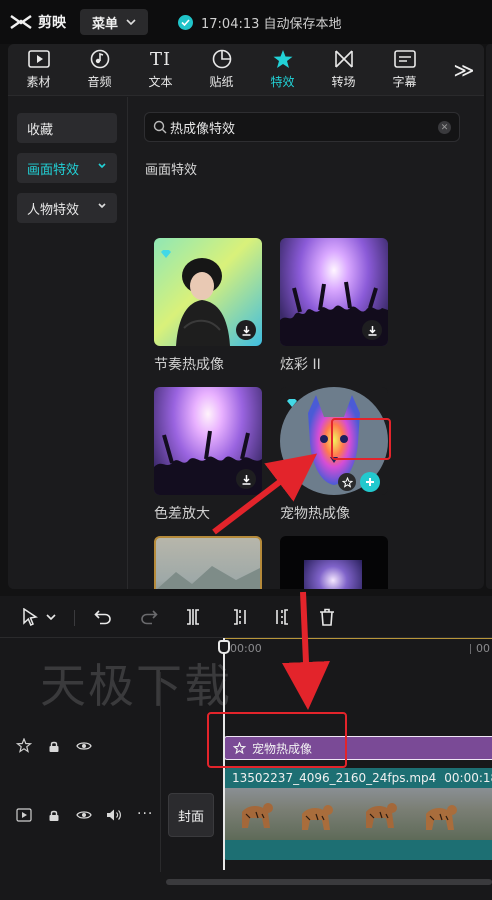 The image size is (492, 900). What do you see at coordinates (160, 59) in the screenshot?
I see `text-icon: TI` at bounding box center [160, 59].